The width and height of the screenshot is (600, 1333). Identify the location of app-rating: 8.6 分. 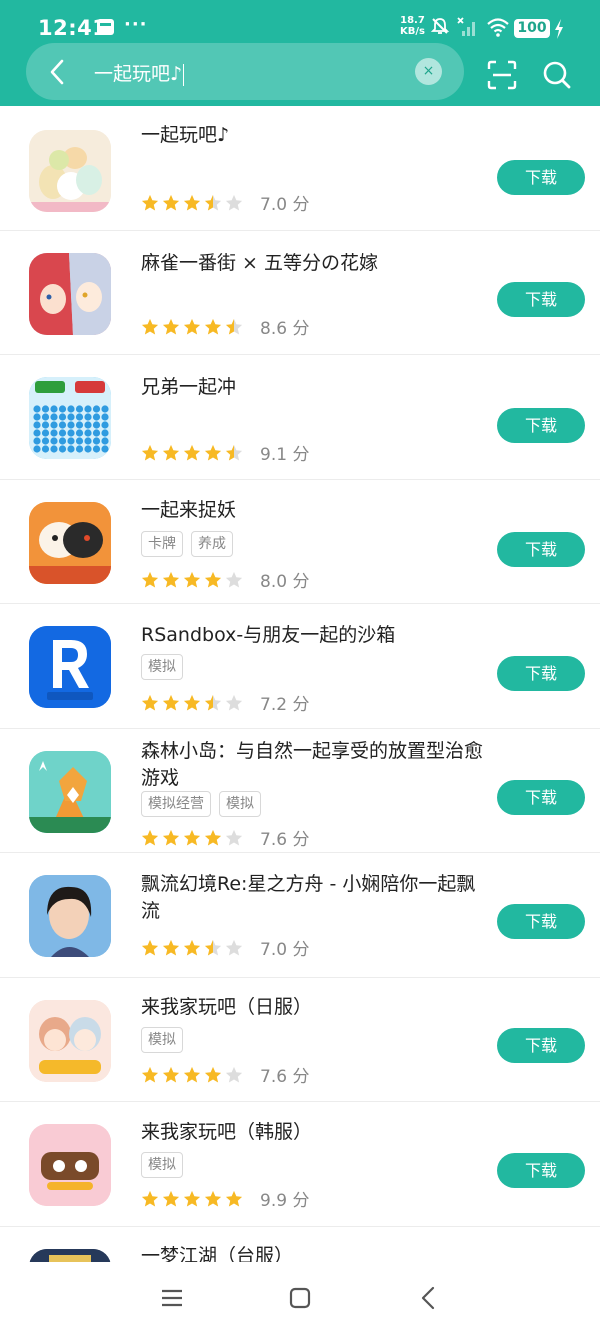
(225, 326).